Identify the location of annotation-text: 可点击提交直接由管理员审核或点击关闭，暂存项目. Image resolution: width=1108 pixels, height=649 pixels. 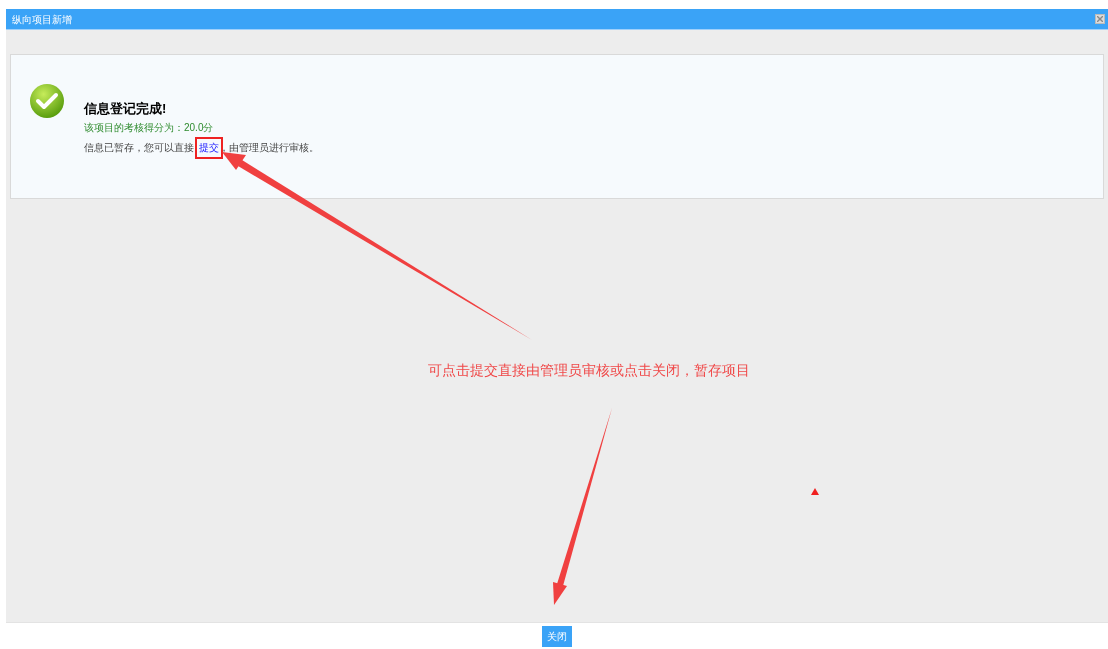
(589, 371).